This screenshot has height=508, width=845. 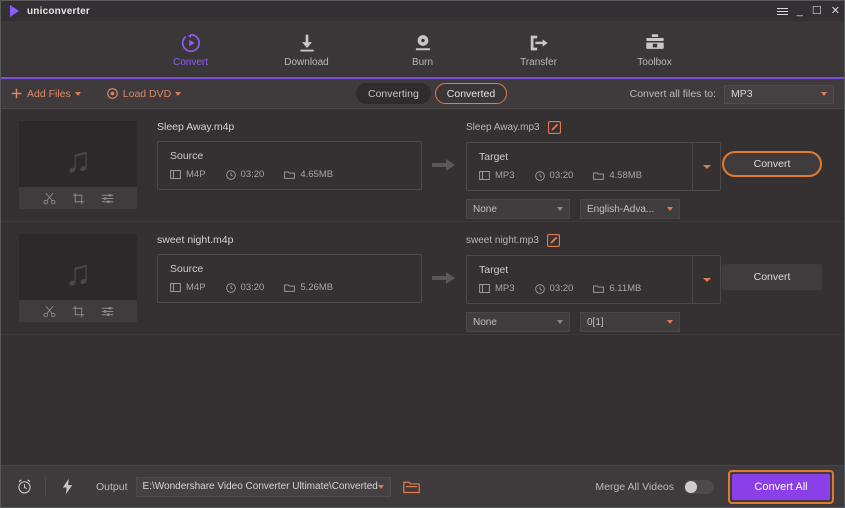 What do you see at coordinates (443, 278) in the screenshot?
I see `arrow-right-icon` at bounding box center [443, 278].